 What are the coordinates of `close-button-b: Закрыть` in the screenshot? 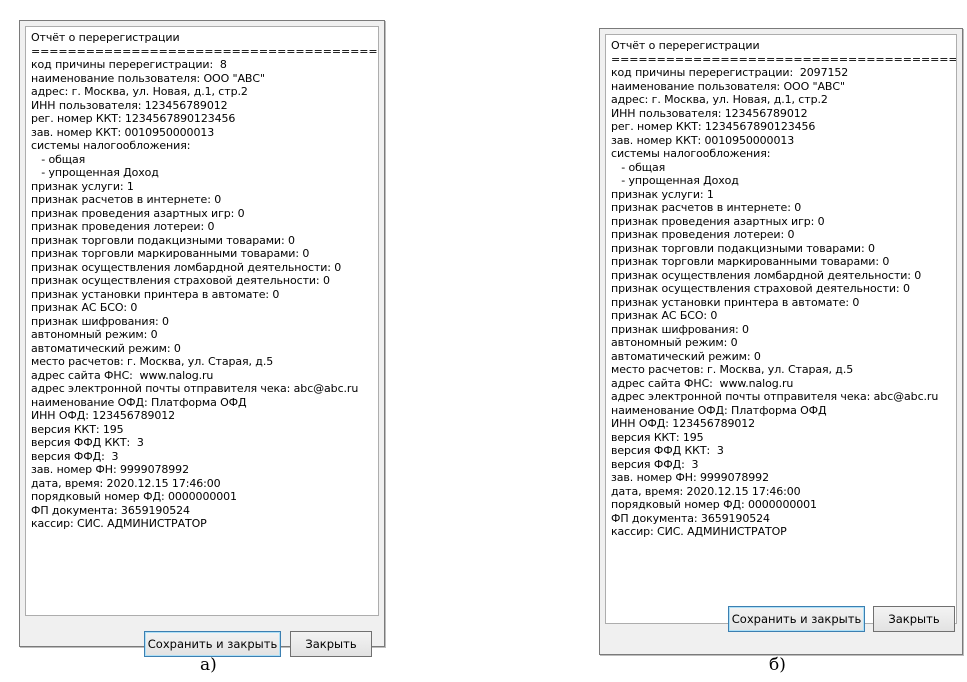 It's located at (914, 619).